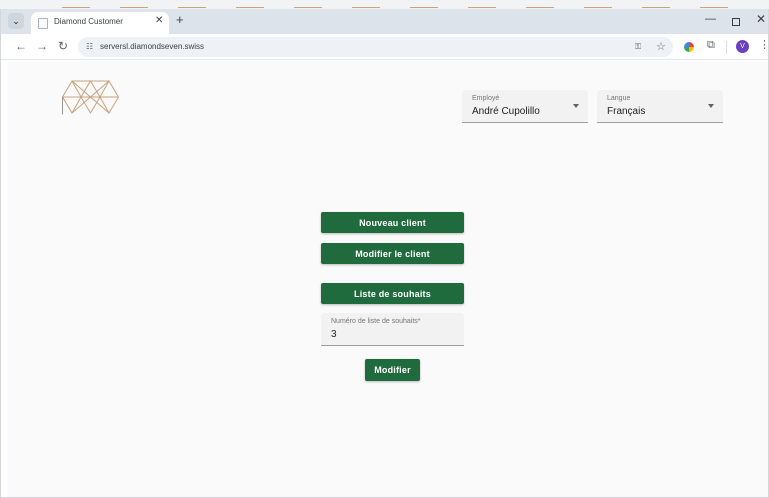 Image resolution: width=769 pixels, height=498 pixels. What do you see at coordinates (392, 370) in the screenshot?
I see `modify-button: Modifier` at bounding box center [392, 370].